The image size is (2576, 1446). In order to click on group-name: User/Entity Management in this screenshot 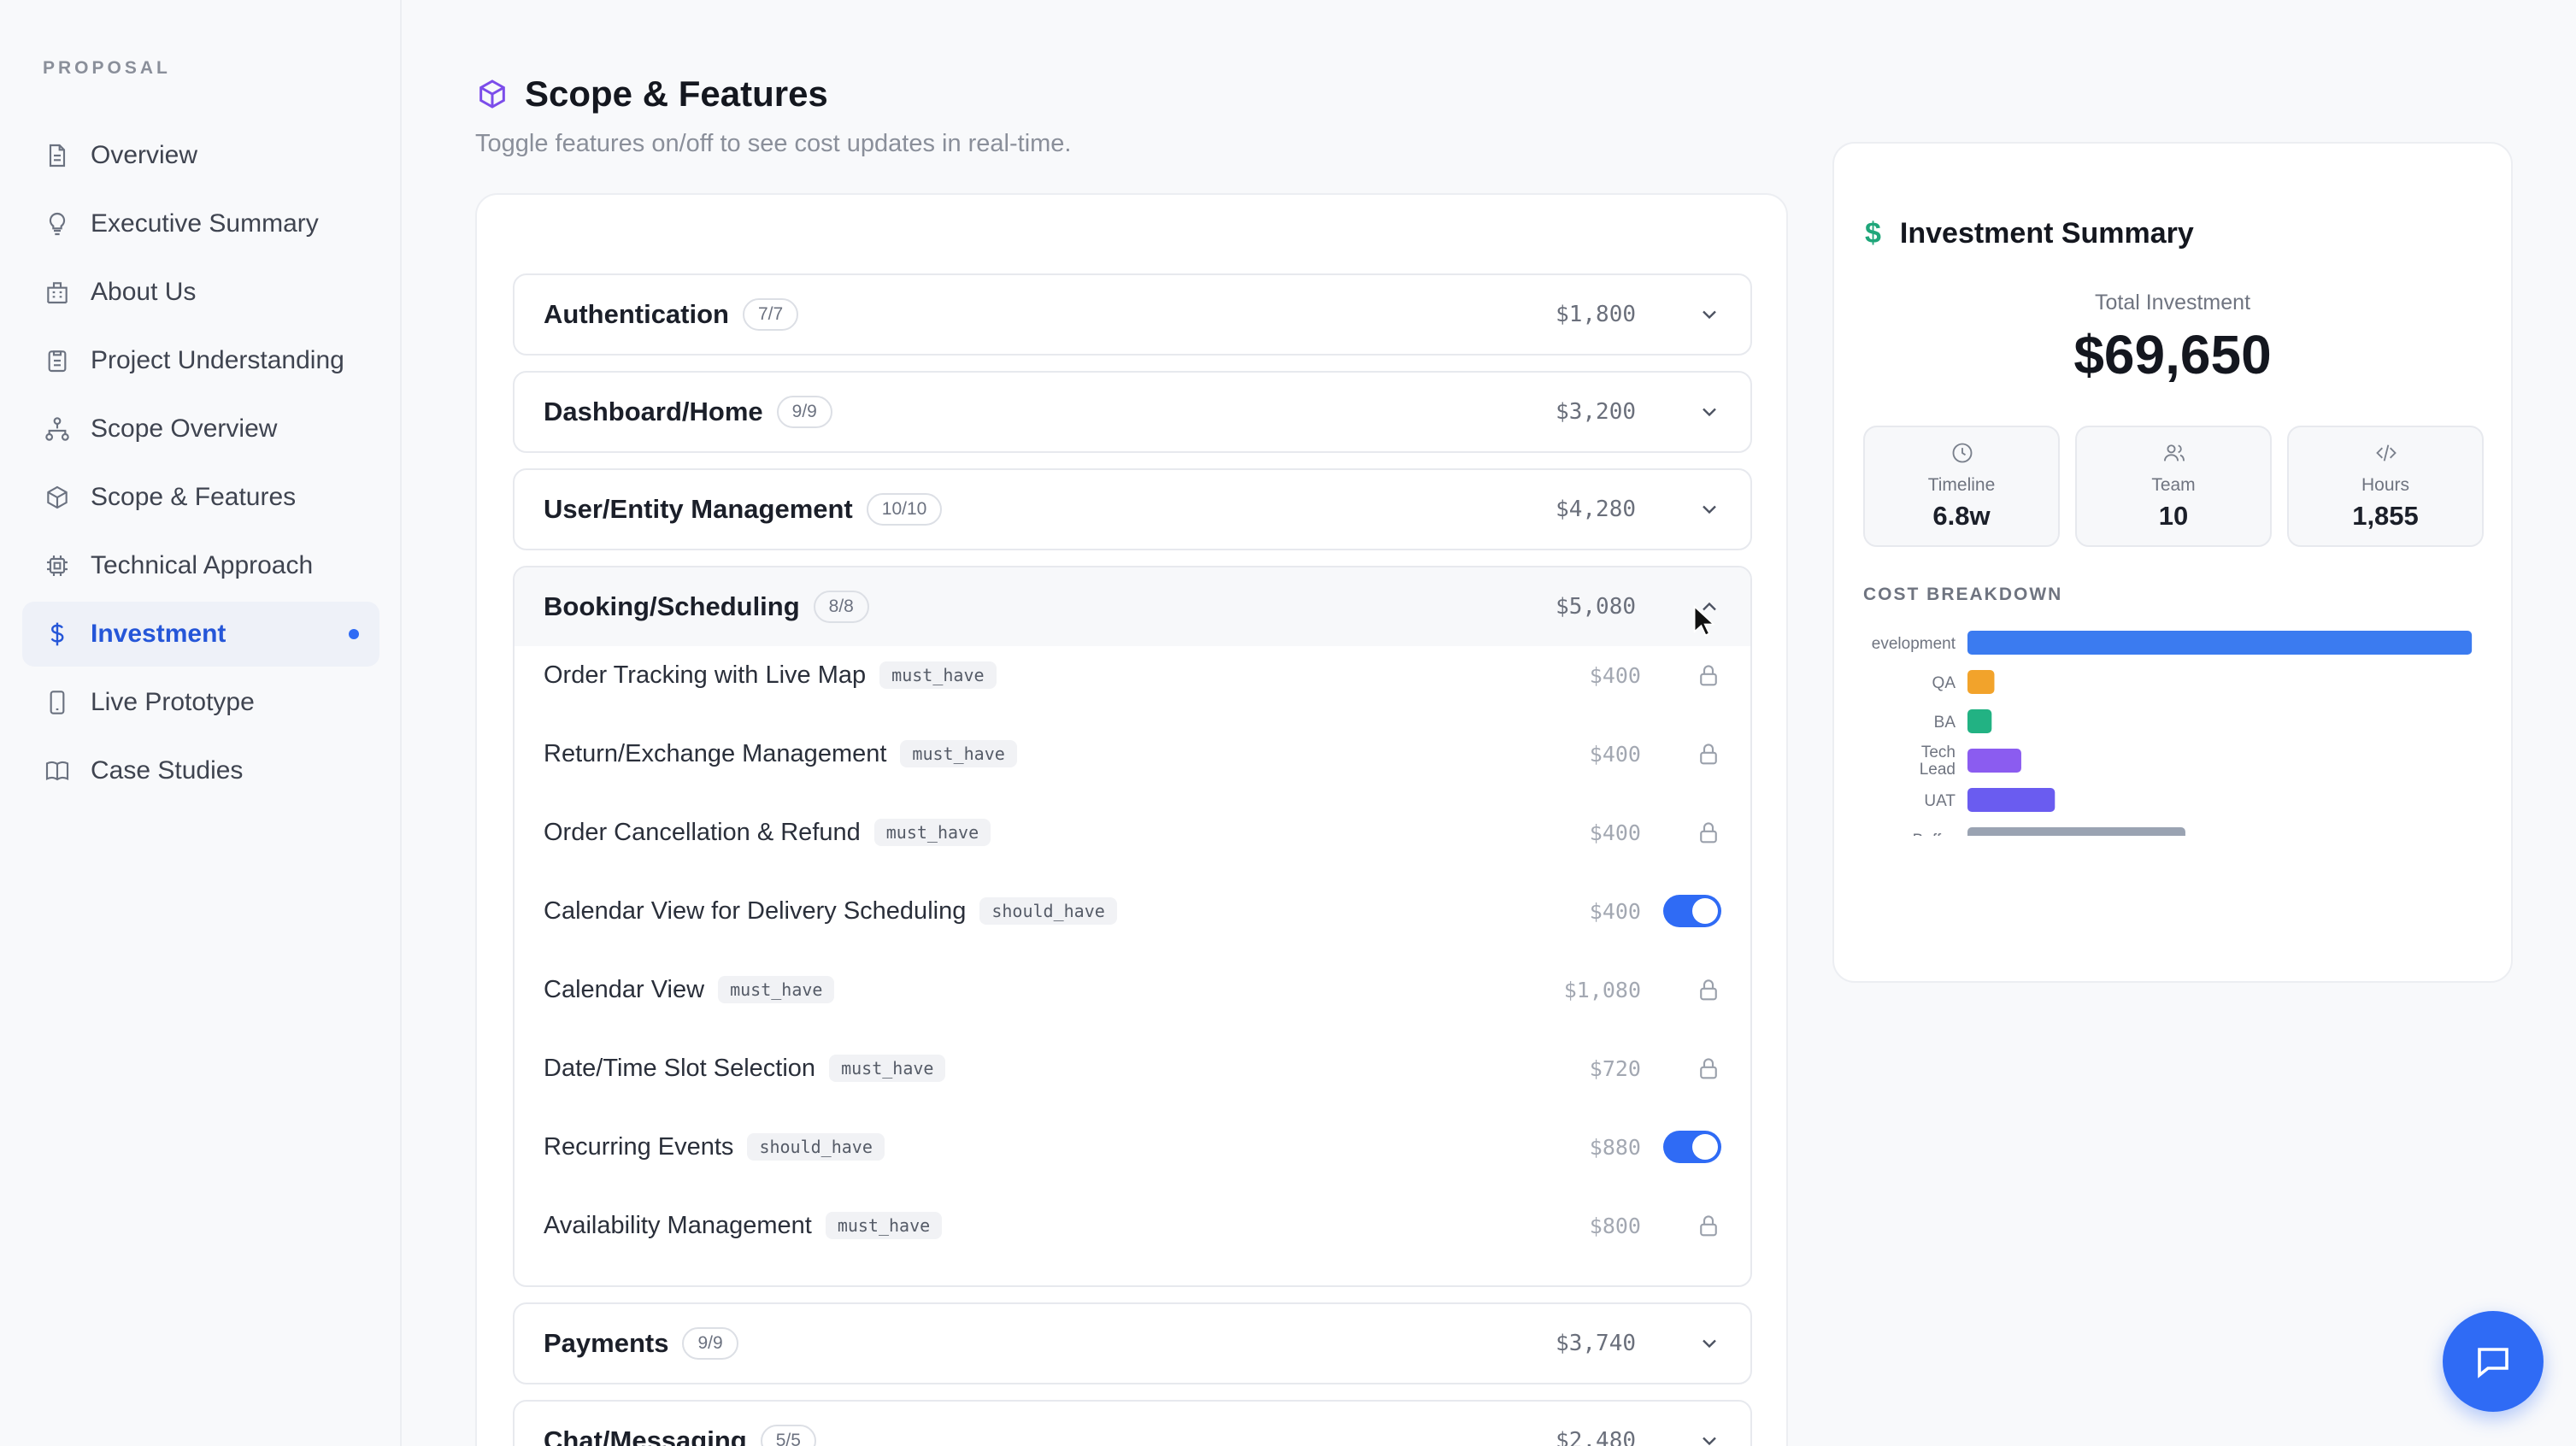, I will do `click(698, 509)`.